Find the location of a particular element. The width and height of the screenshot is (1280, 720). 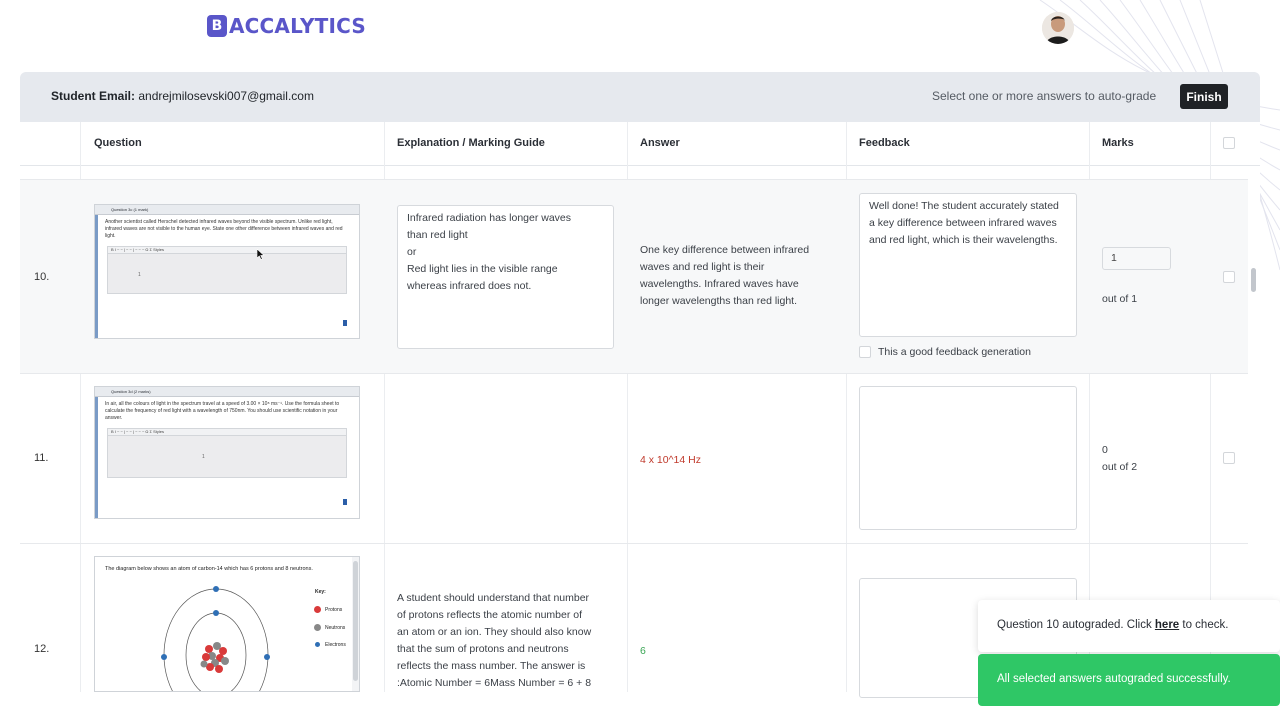

finish-button: Finish is located at coordinates (1204, 96).